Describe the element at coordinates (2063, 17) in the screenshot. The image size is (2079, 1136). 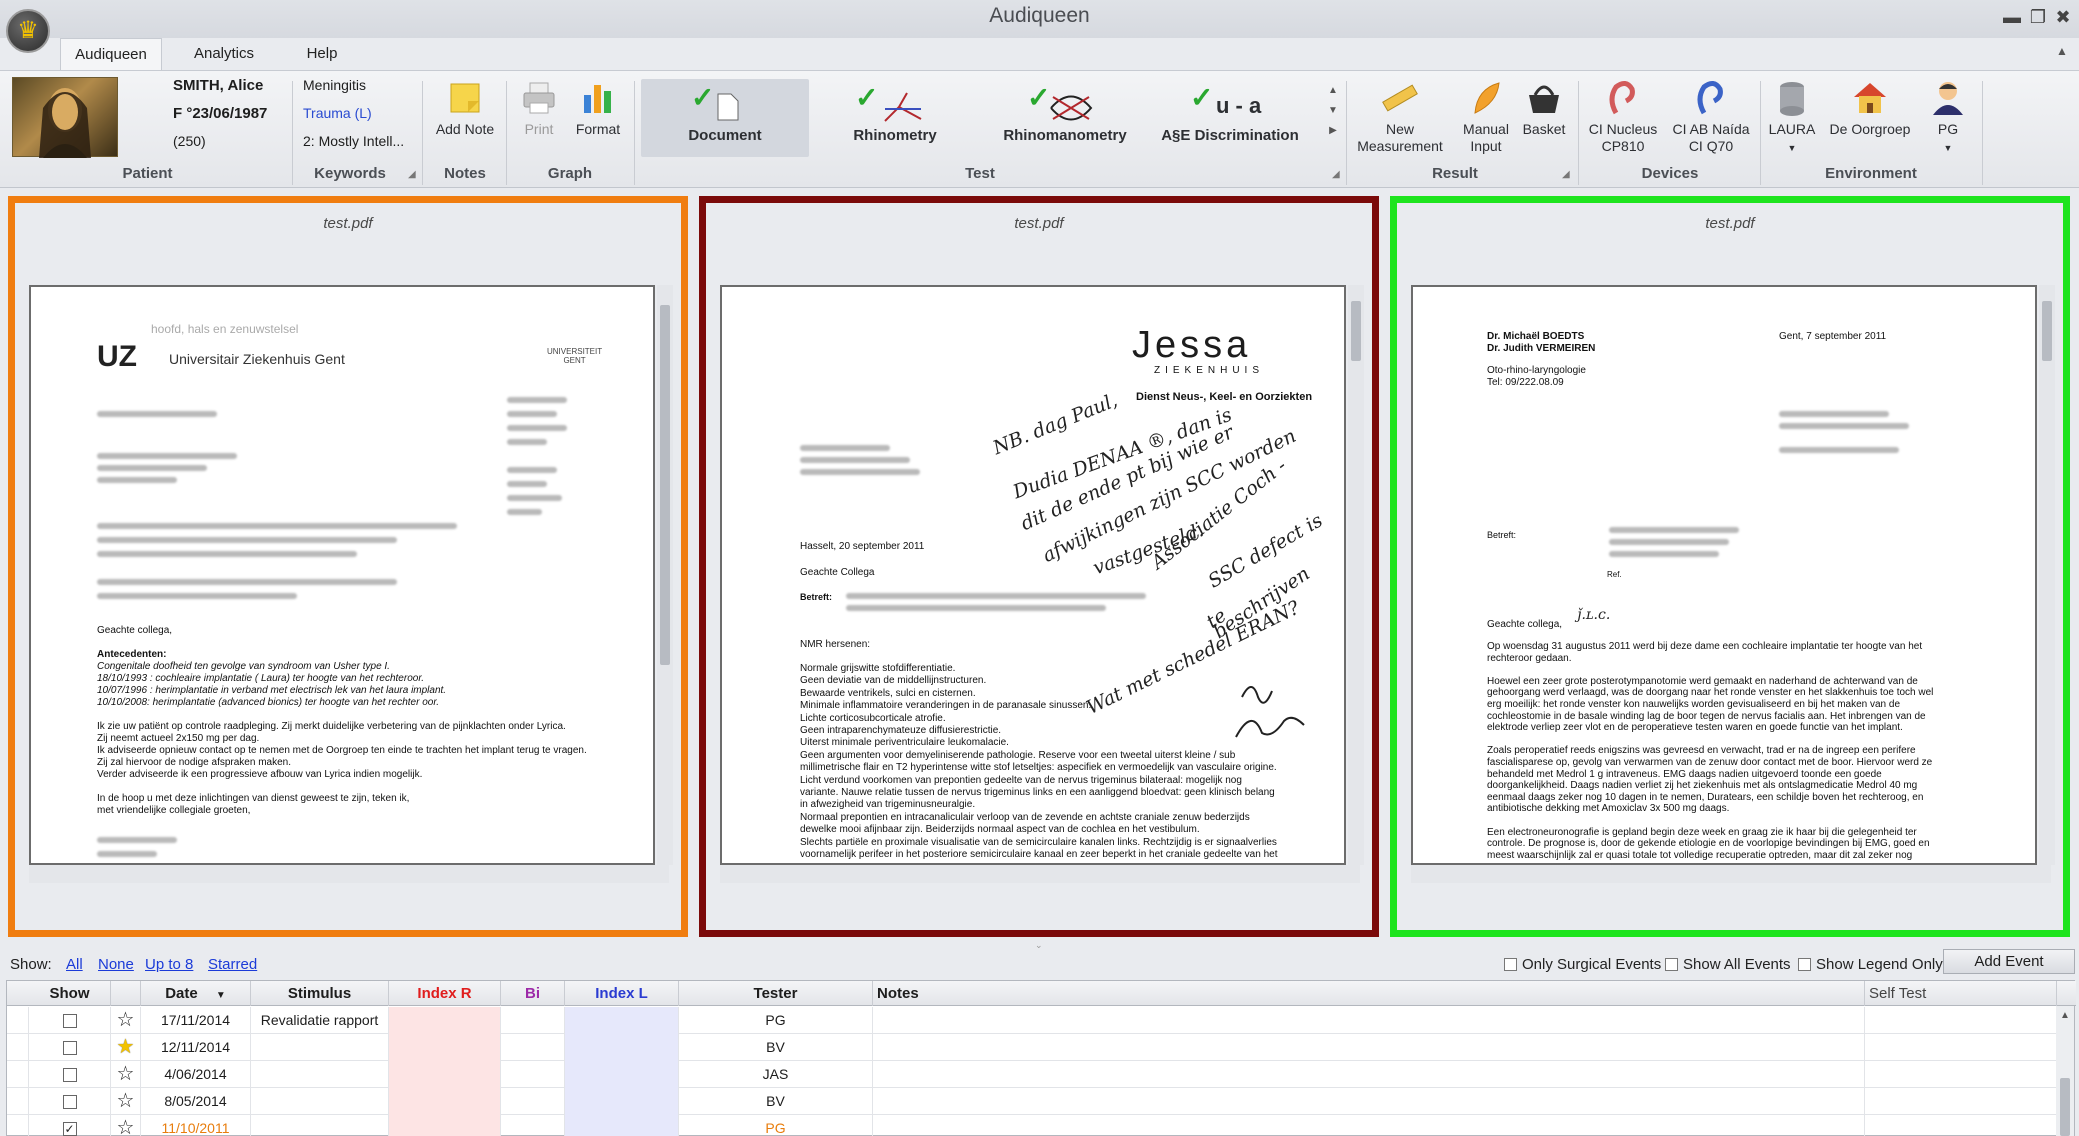
I see `close-button: ✖` at that location.